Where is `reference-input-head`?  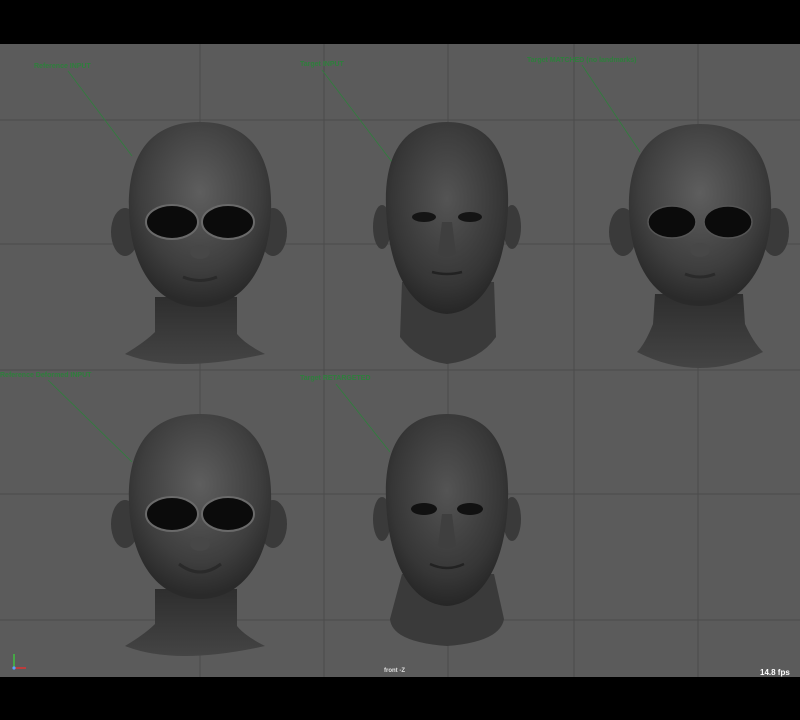
reference-input-head is located at coordinates (200, 249).